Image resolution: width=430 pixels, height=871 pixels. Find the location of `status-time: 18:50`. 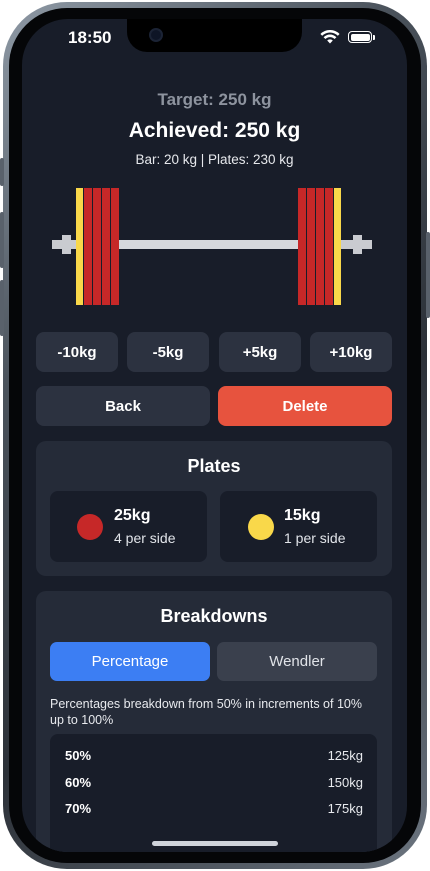

status-time: 18:50 is located at coordinates (90, 37).